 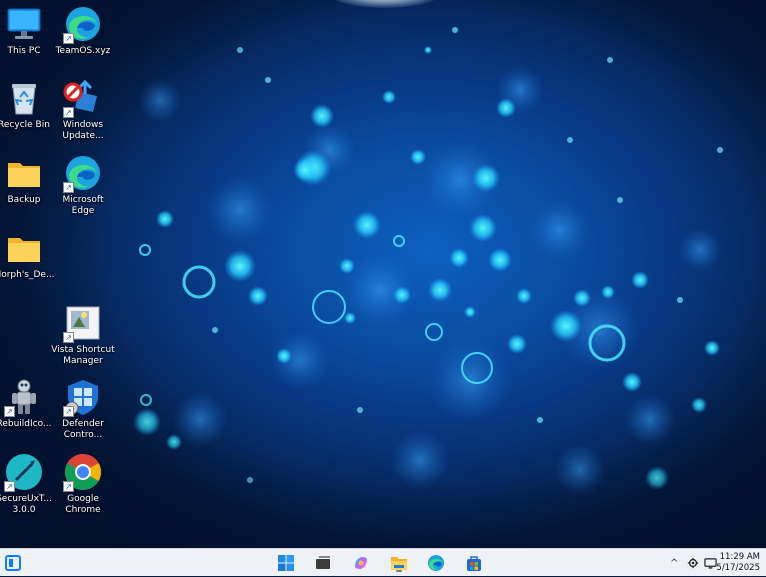 What do you see at coordinates (83, 424) in the screenshot?
I see `icon-label: Defender` at bounding box center [83, 424].